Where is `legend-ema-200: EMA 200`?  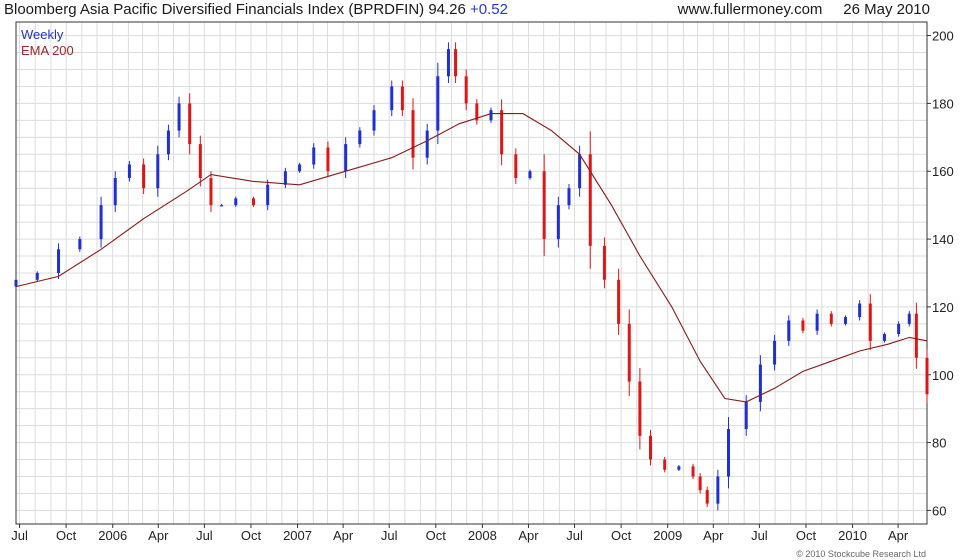
legend-ema-200: EMA 200 is located at coordinates (47, 50).